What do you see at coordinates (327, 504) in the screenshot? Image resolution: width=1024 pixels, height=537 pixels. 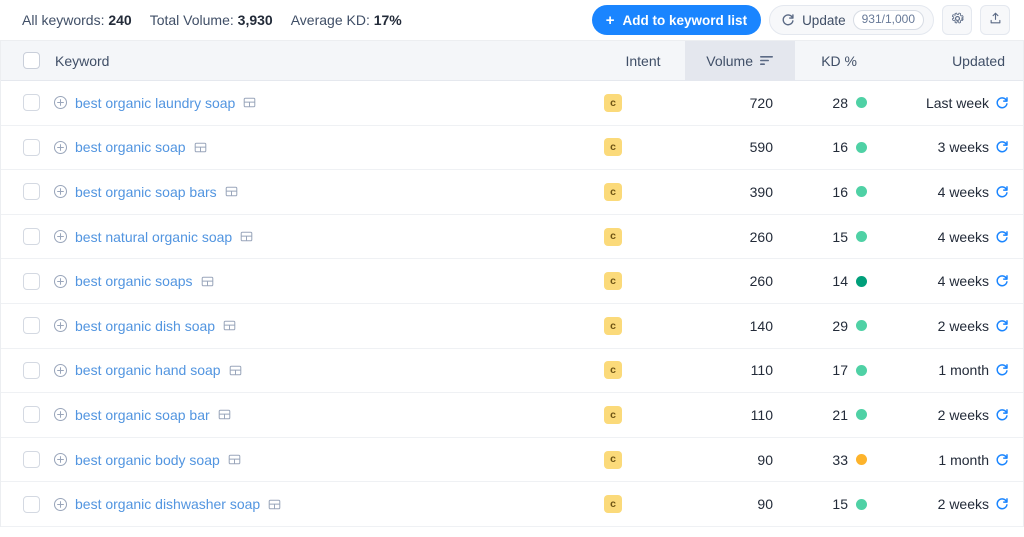 I see `keyword-cell: best organic dishwasher soap` at bounding box center [327, 504].